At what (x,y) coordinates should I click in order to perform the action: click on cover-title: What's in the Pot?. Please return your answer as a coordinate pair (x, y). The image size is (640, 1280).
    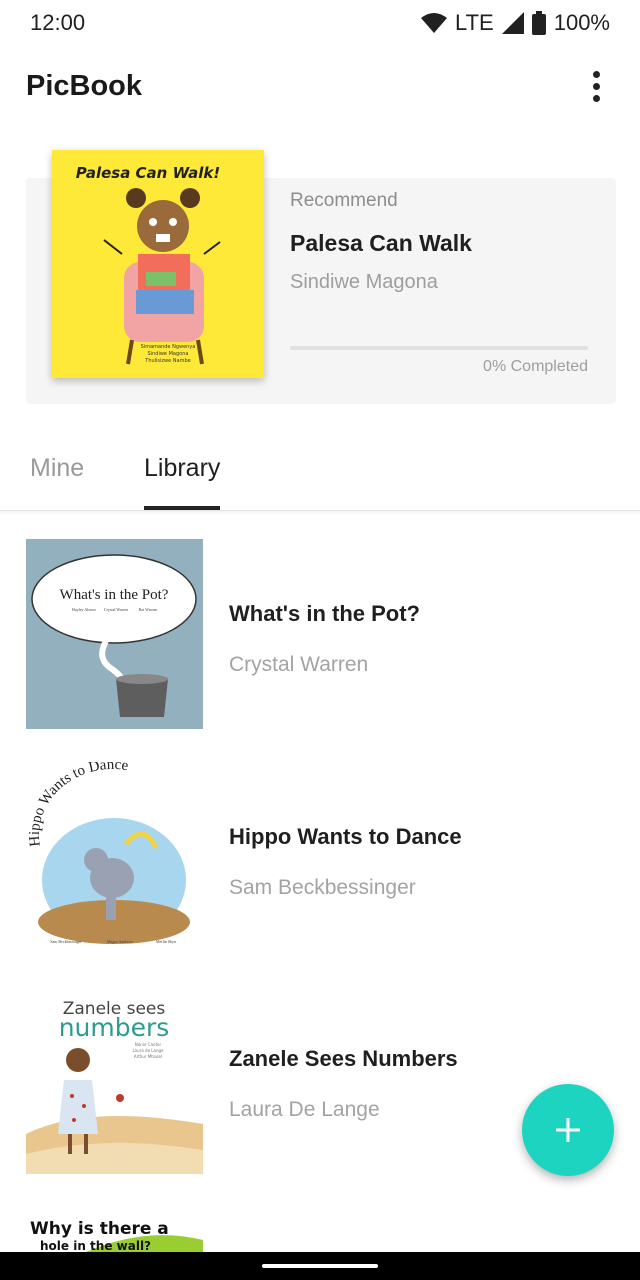
    Looking at the image, I should click on (114, 595).